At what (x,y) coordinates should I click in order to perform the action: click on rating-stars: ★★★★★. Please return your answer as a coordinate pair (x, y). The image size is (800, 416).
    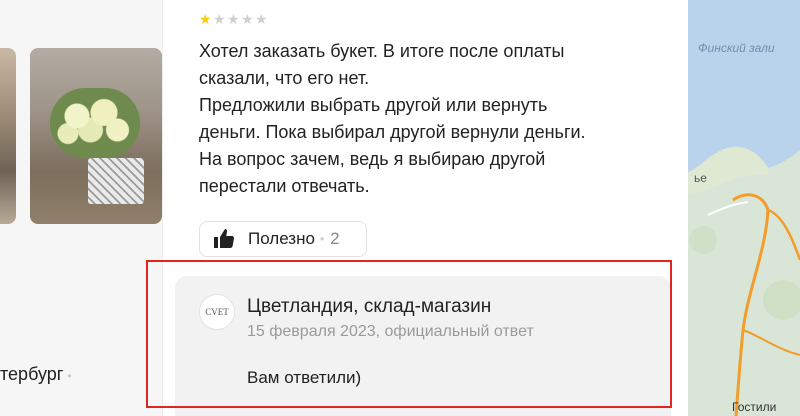
    Looking at the image, I should click on (234, 19).